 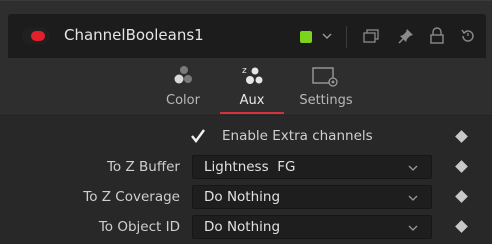 What do you see at coordinates (143, 167) in the screenshot?
I see `to-z-buffer-label: To Z Buffer` at bounding box center [143, 167].